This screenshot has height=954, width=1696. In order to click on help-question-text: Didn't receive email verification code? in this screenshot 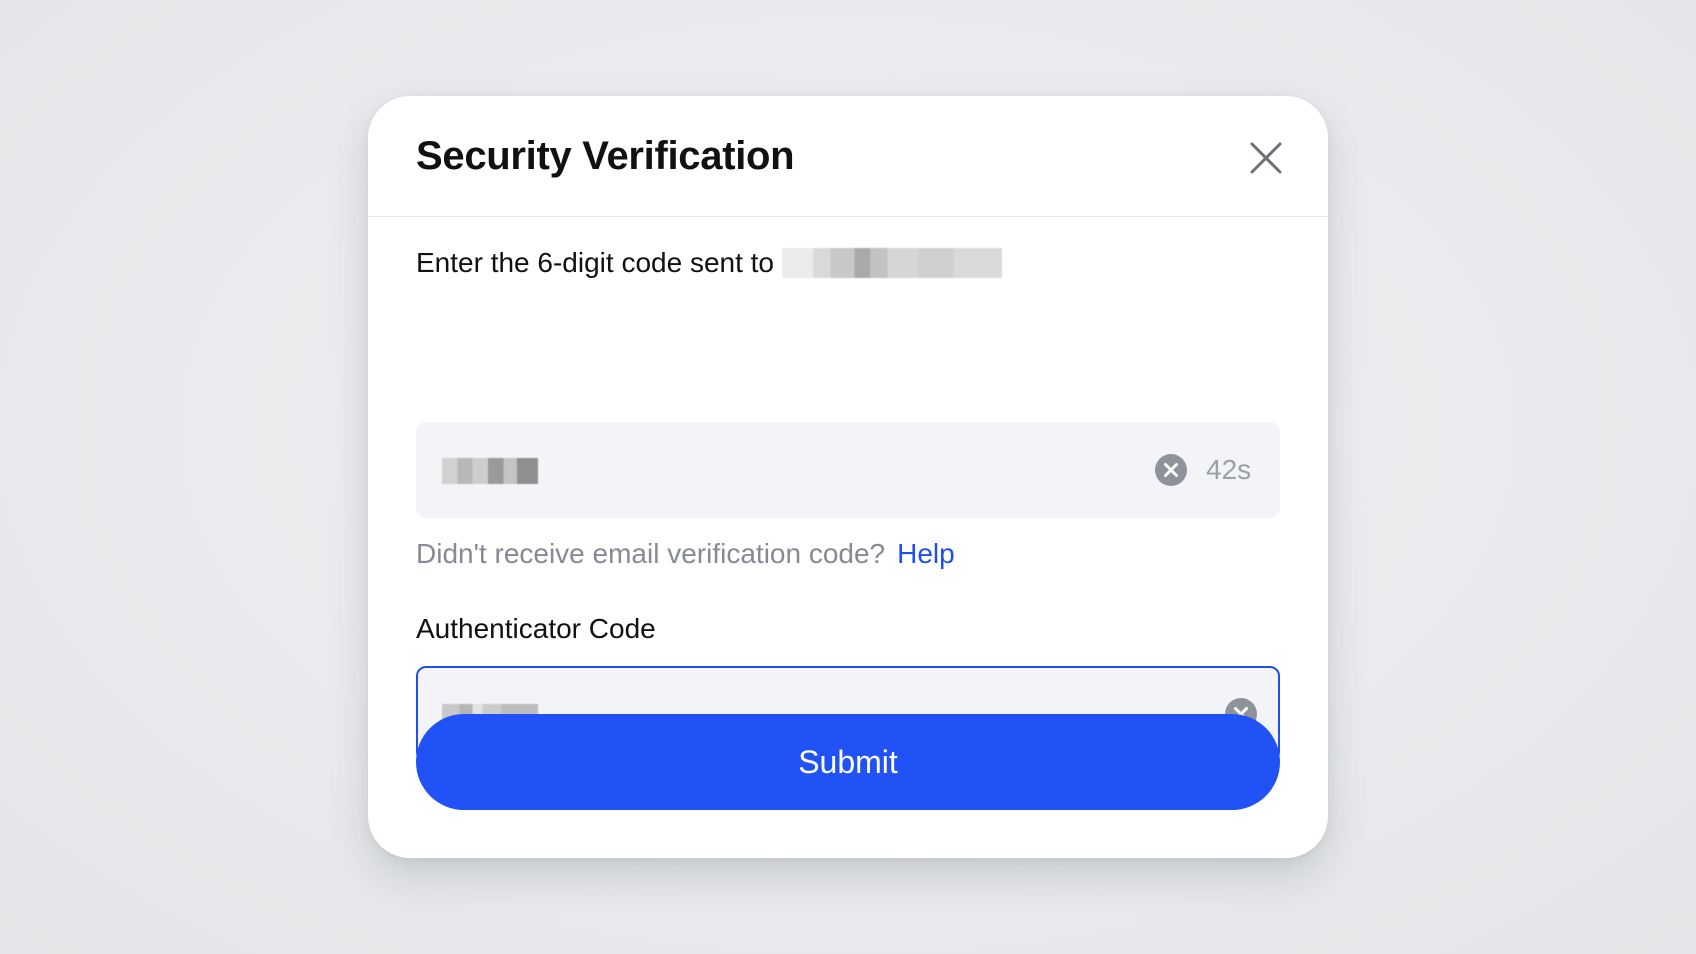, I will do `click(651, 553)`.